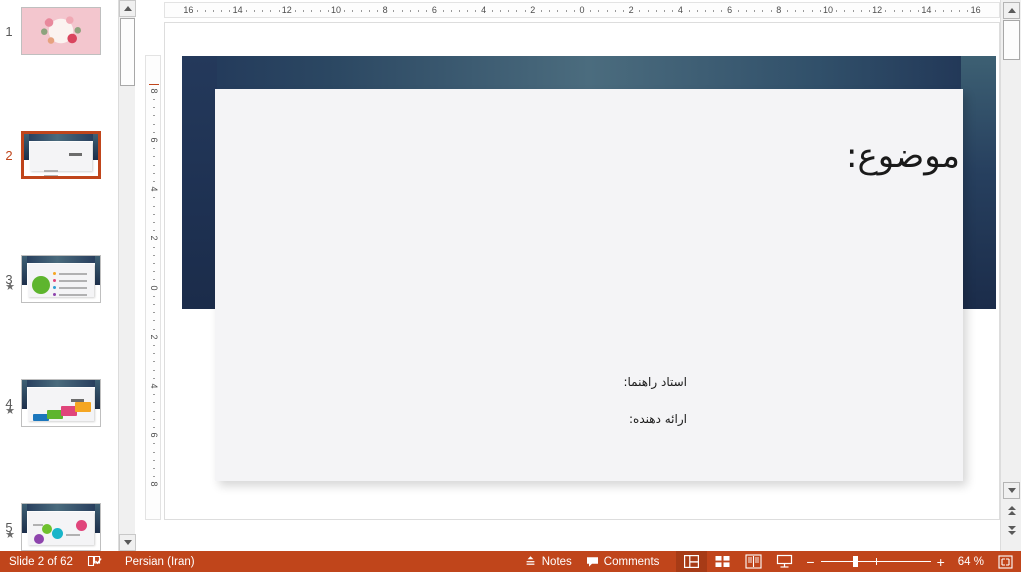 This screenshot has width=1021, height=572. What do you see at coordinates (155, 561) in the screenshot?
I see `language-indicator: Persian (Iran)` at bounding box center [155, 561].